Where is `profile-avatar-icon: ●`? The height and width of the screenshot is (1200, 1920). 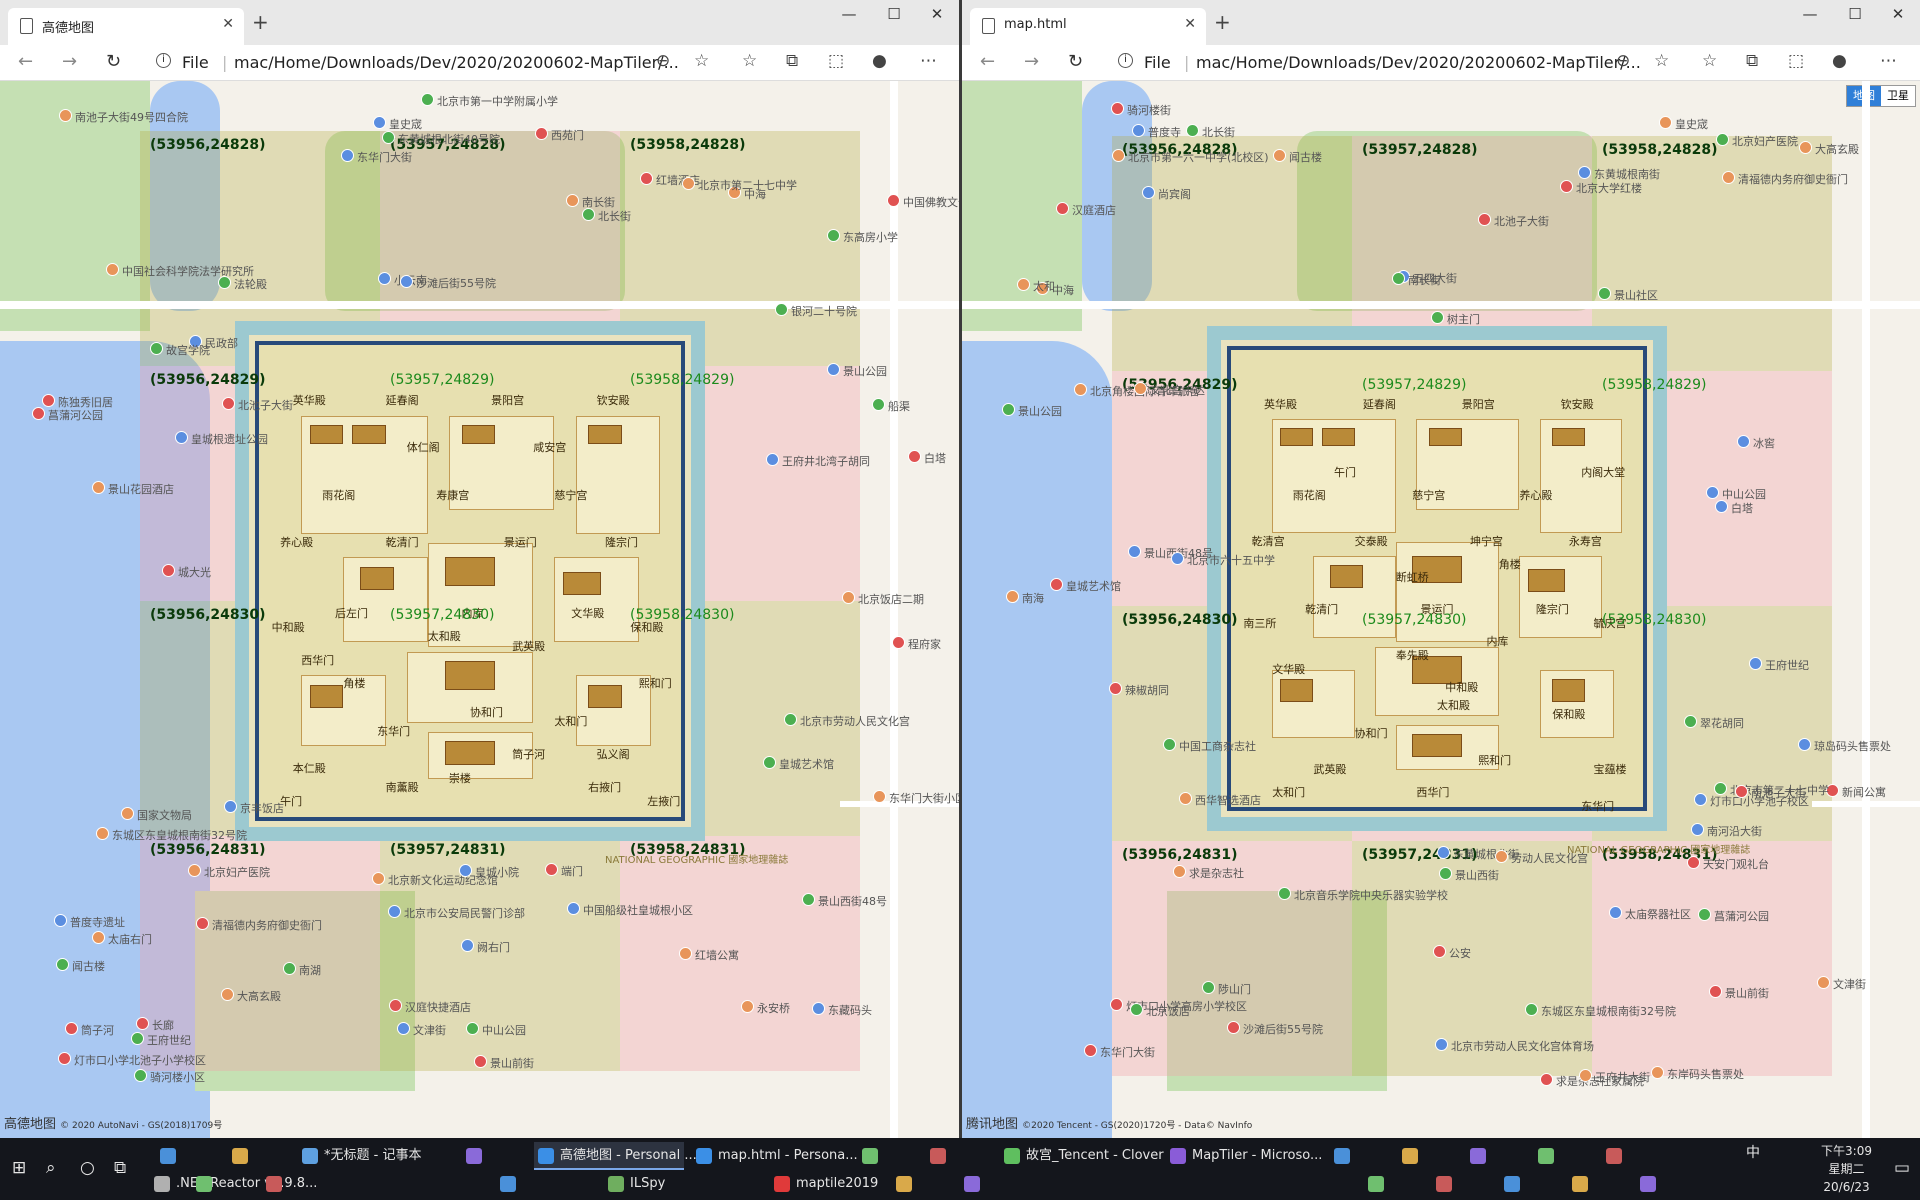
profile-avatar-icon: ● is located at coordinates (879, 61).